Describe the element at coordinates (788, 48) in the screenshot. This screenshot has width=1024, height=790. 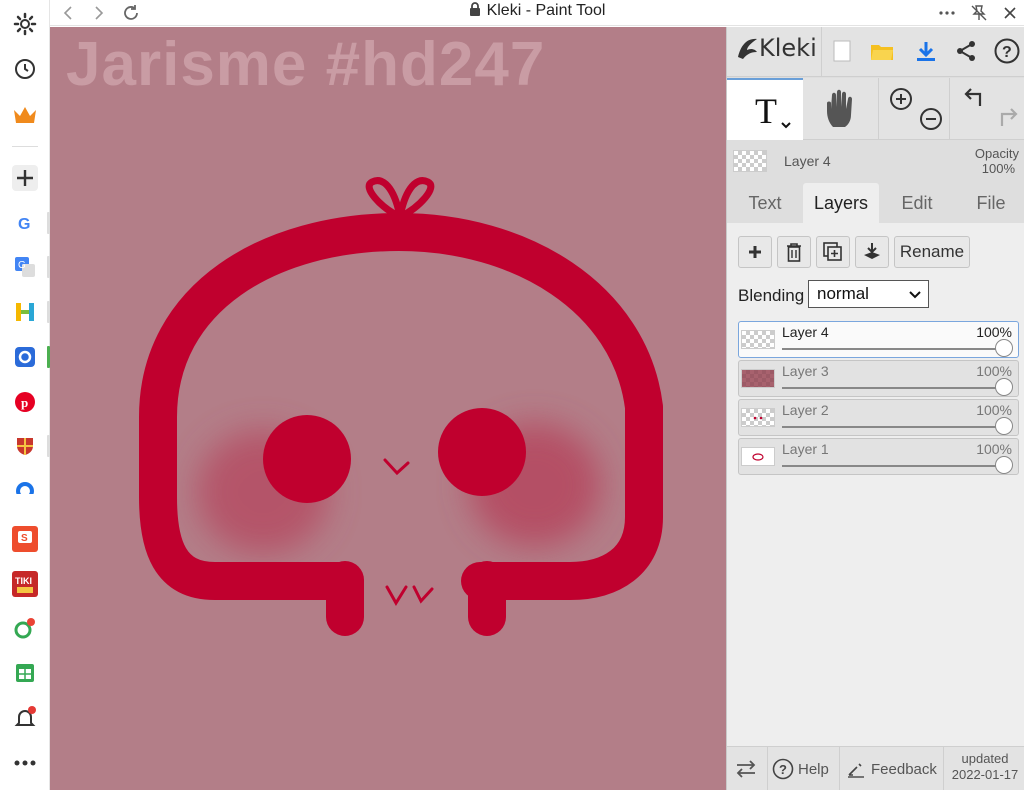
I see `kleki-logo-text: Kleki` at that location.